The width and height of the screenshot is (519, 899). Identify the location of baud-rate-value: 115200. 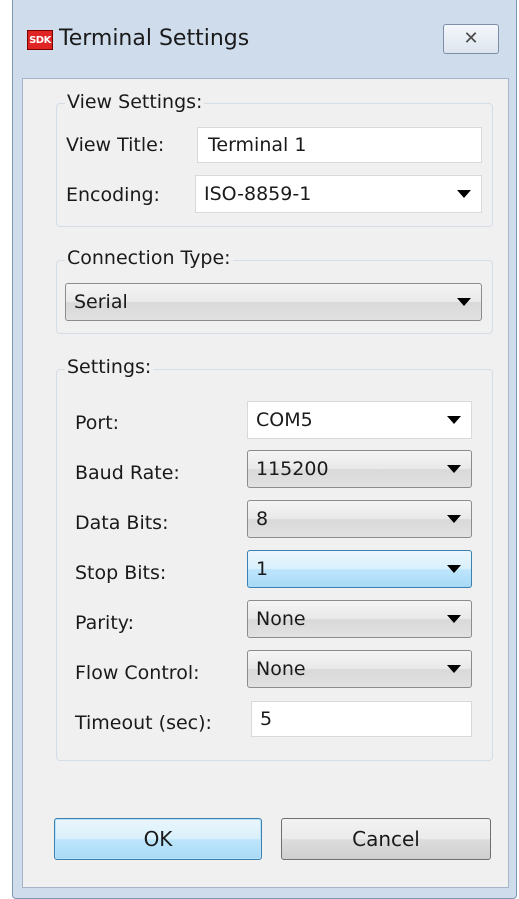
(292, 469).